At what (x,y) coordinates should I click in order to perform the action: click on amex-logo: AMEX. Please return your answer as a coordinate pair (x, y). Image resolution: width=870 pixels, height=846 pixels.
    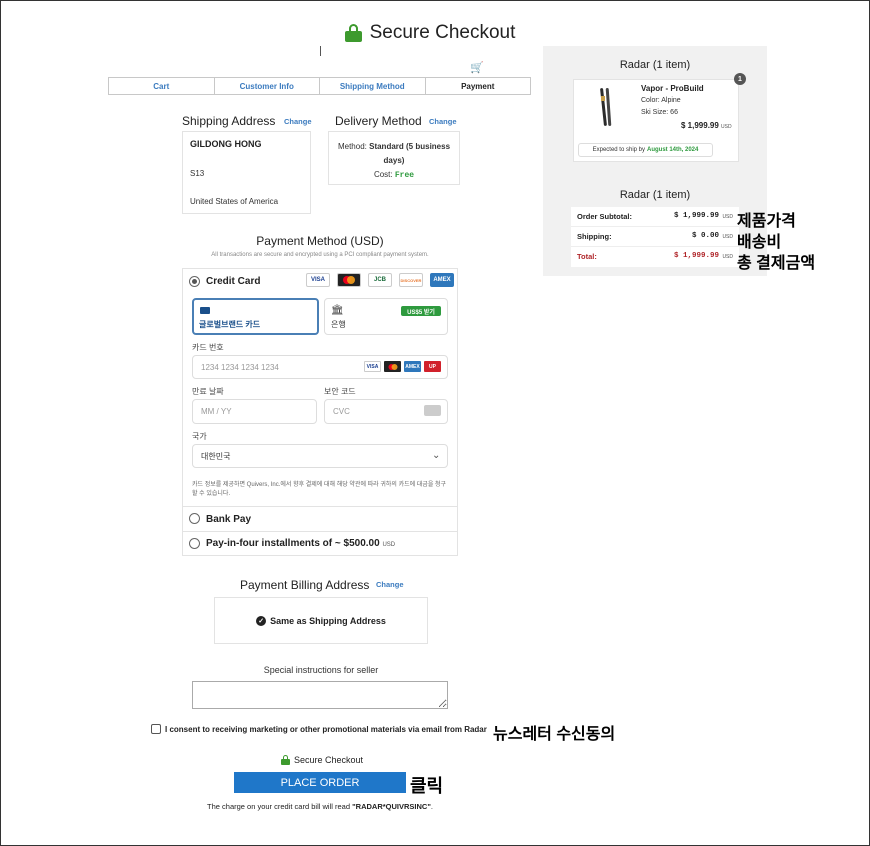
    Looking at the image, I should click on (442, 280).